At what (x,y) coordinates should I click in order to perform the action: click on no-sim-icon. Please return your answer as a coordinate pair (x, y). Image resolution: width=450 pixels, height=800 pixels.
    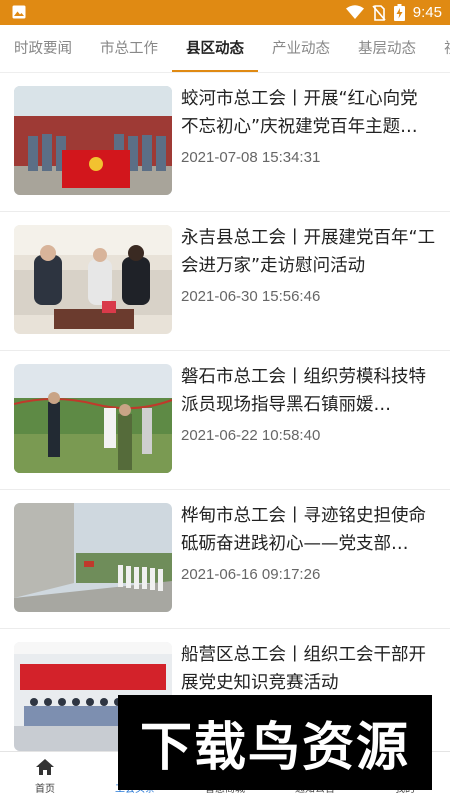
    Looking at the image, I should click on (379, 12).